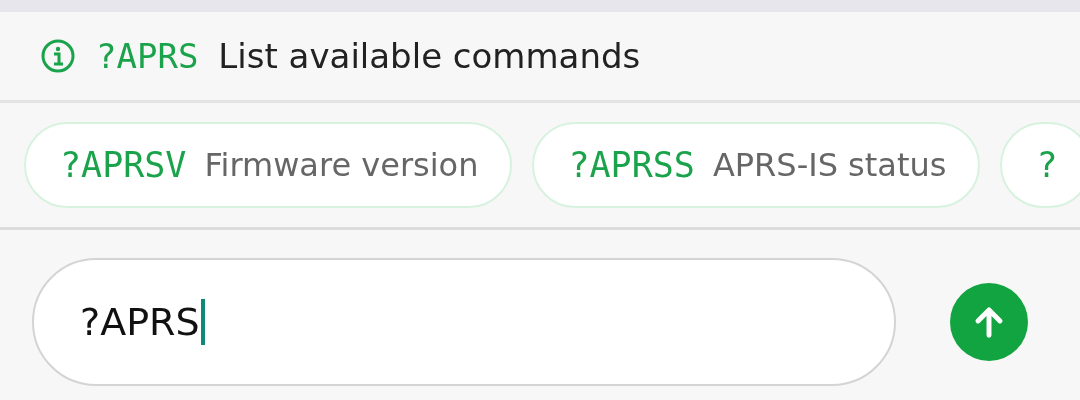 The height and width of the screenshot is (400, 1080). I want to click on command-name: ?APRS, so click(147, 56).